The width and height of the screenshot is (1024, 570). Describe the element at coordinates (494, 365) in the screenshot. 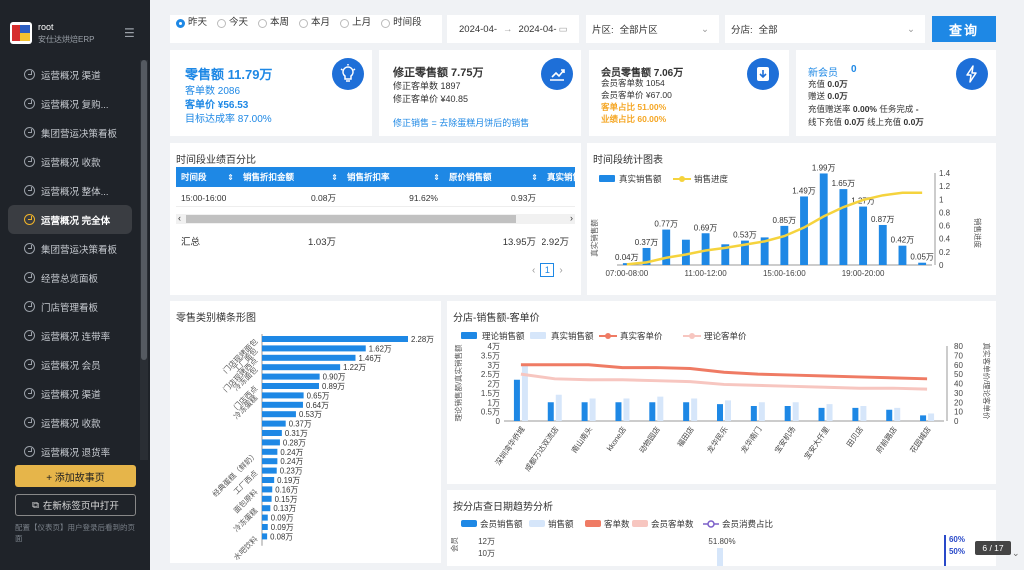

I see `y-tick-left: 3万` at that location.